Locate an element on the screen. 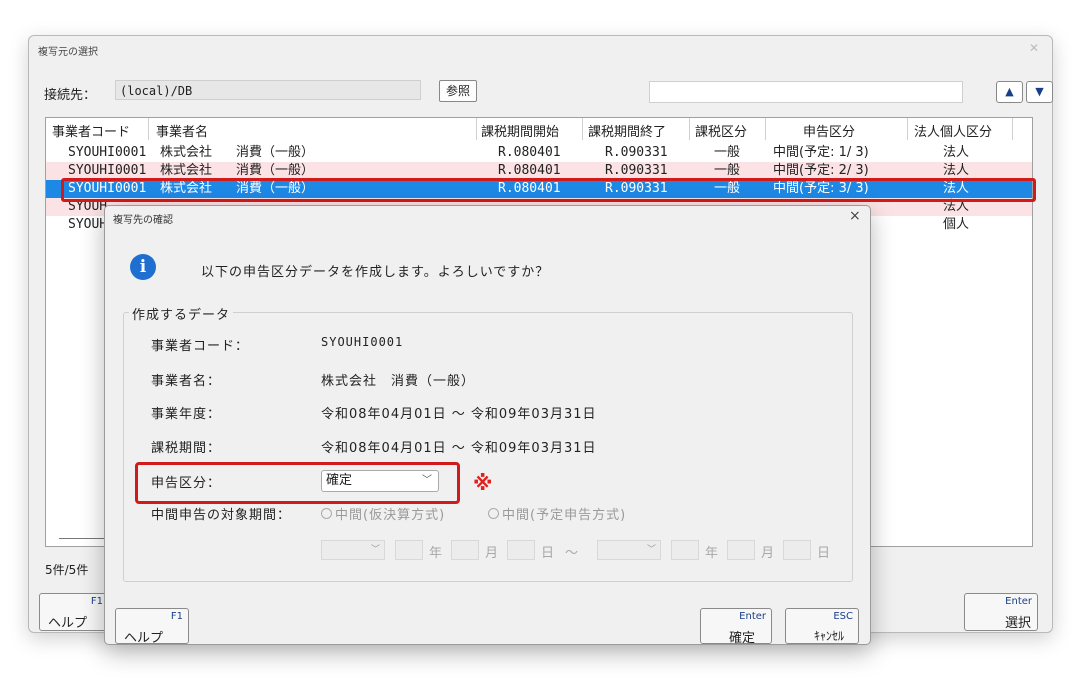 The width and height of the screenshot is (1091, 691). info-icon: i is located at coordinates (143, 267).